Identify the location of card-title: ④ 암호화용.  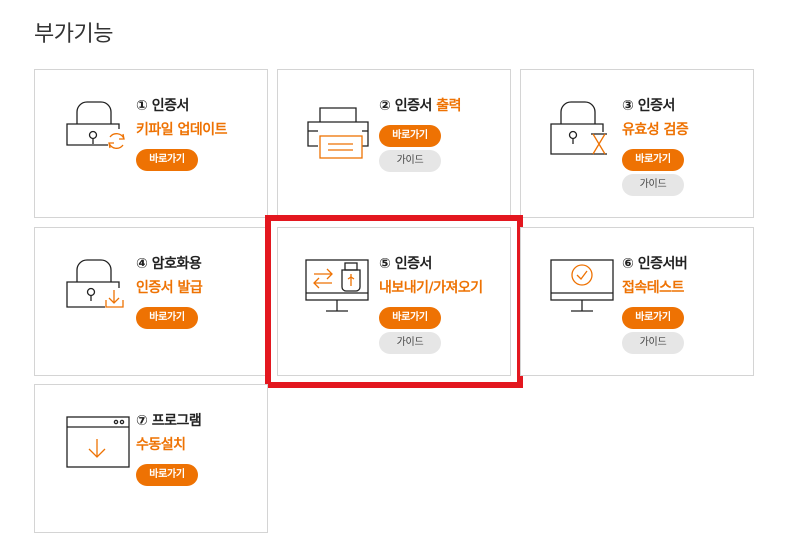
(169, 264).